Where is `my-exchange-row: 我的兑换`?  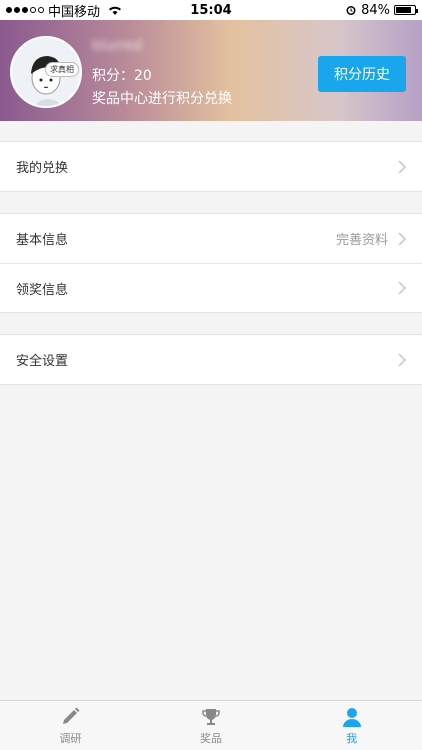
my-exchange-row: 我的兑换 is located at coordinates (211, 166).